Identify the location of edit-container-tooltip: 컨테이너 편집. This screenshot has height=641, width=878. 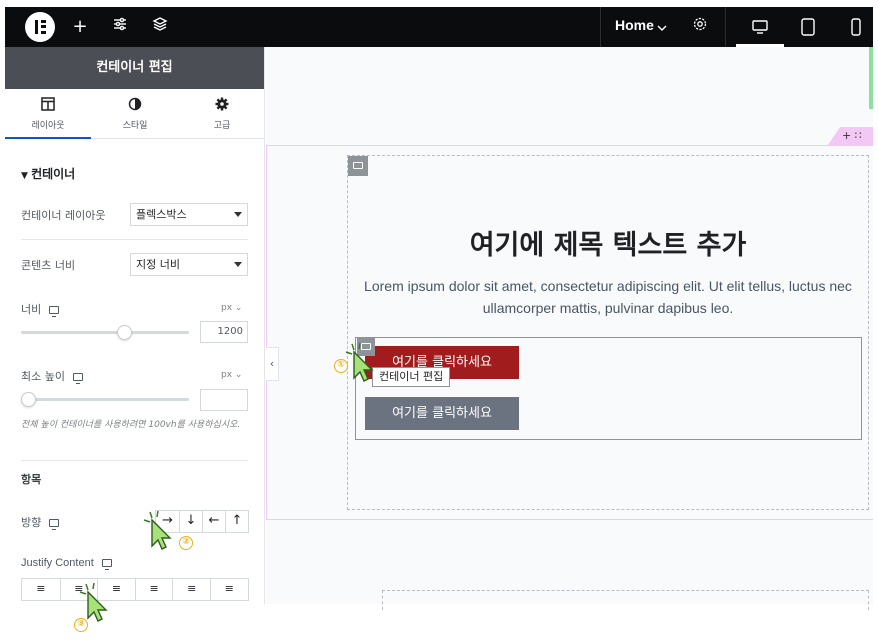
(411, 377).